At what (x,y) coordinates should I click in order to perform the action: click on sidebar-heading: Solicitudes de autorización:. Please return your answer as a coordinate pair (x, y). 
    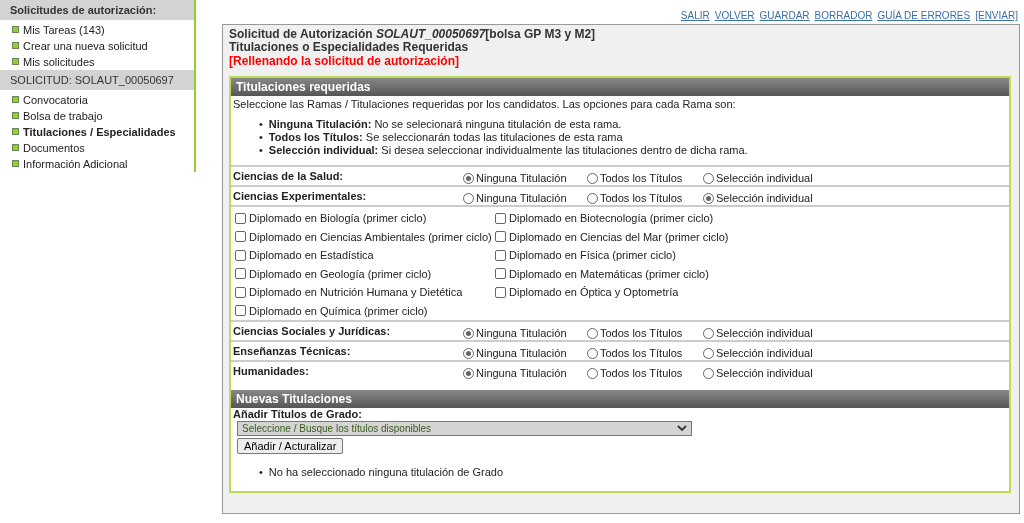
    Looking at the image, I should click on (97, 10).